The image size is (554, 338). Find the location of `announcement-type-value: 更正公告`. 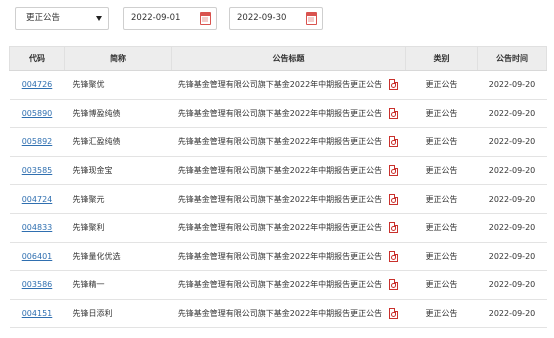

announcement-type-value: 更正公告 is located at coordinates (43, 18).